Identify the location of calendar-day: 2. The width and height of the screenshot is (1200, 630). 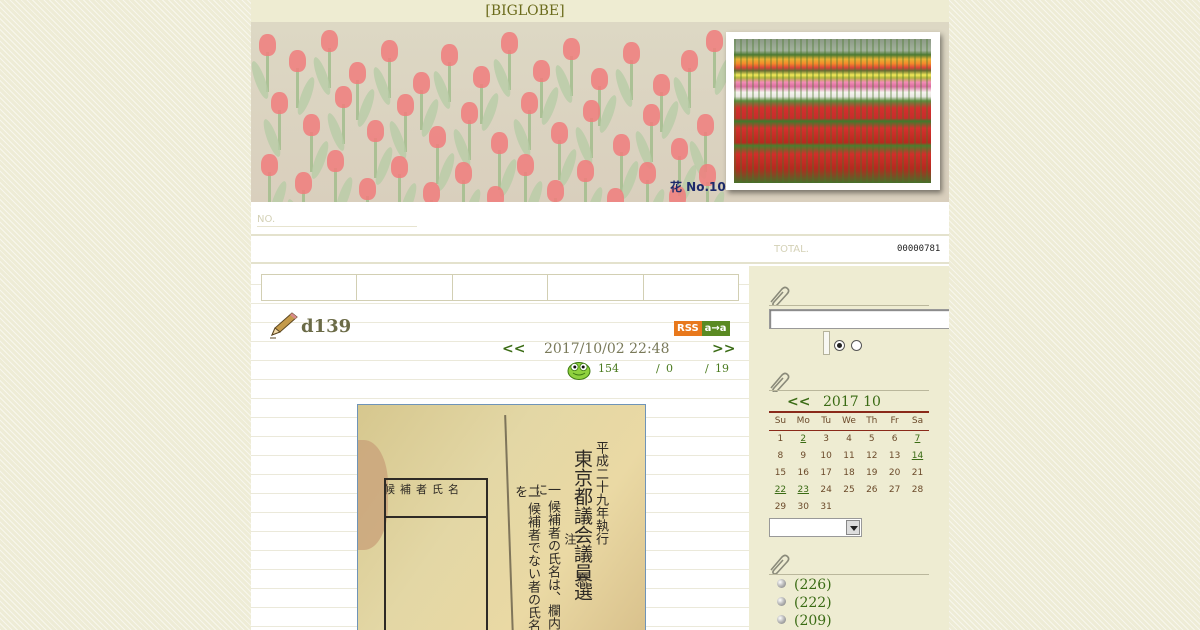
(803, 439).